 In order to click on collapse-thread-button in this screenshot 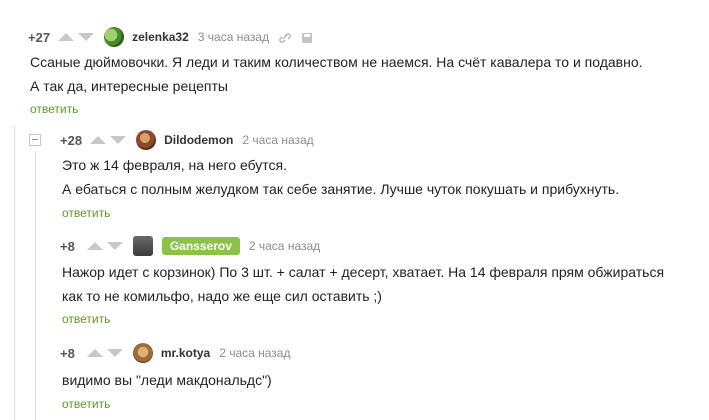, I will do `click(35, 140)`.